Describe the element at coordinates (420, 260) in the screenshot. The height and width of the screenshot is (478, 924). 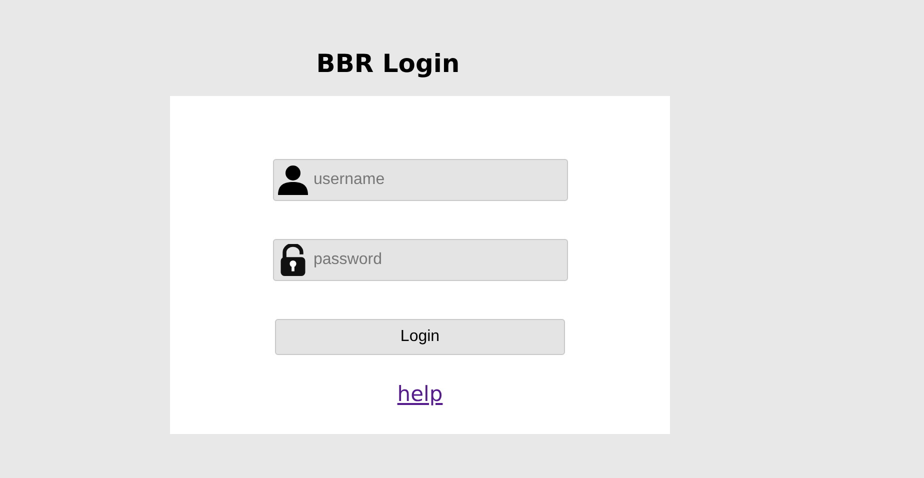
I see `input-field: password` at that location.